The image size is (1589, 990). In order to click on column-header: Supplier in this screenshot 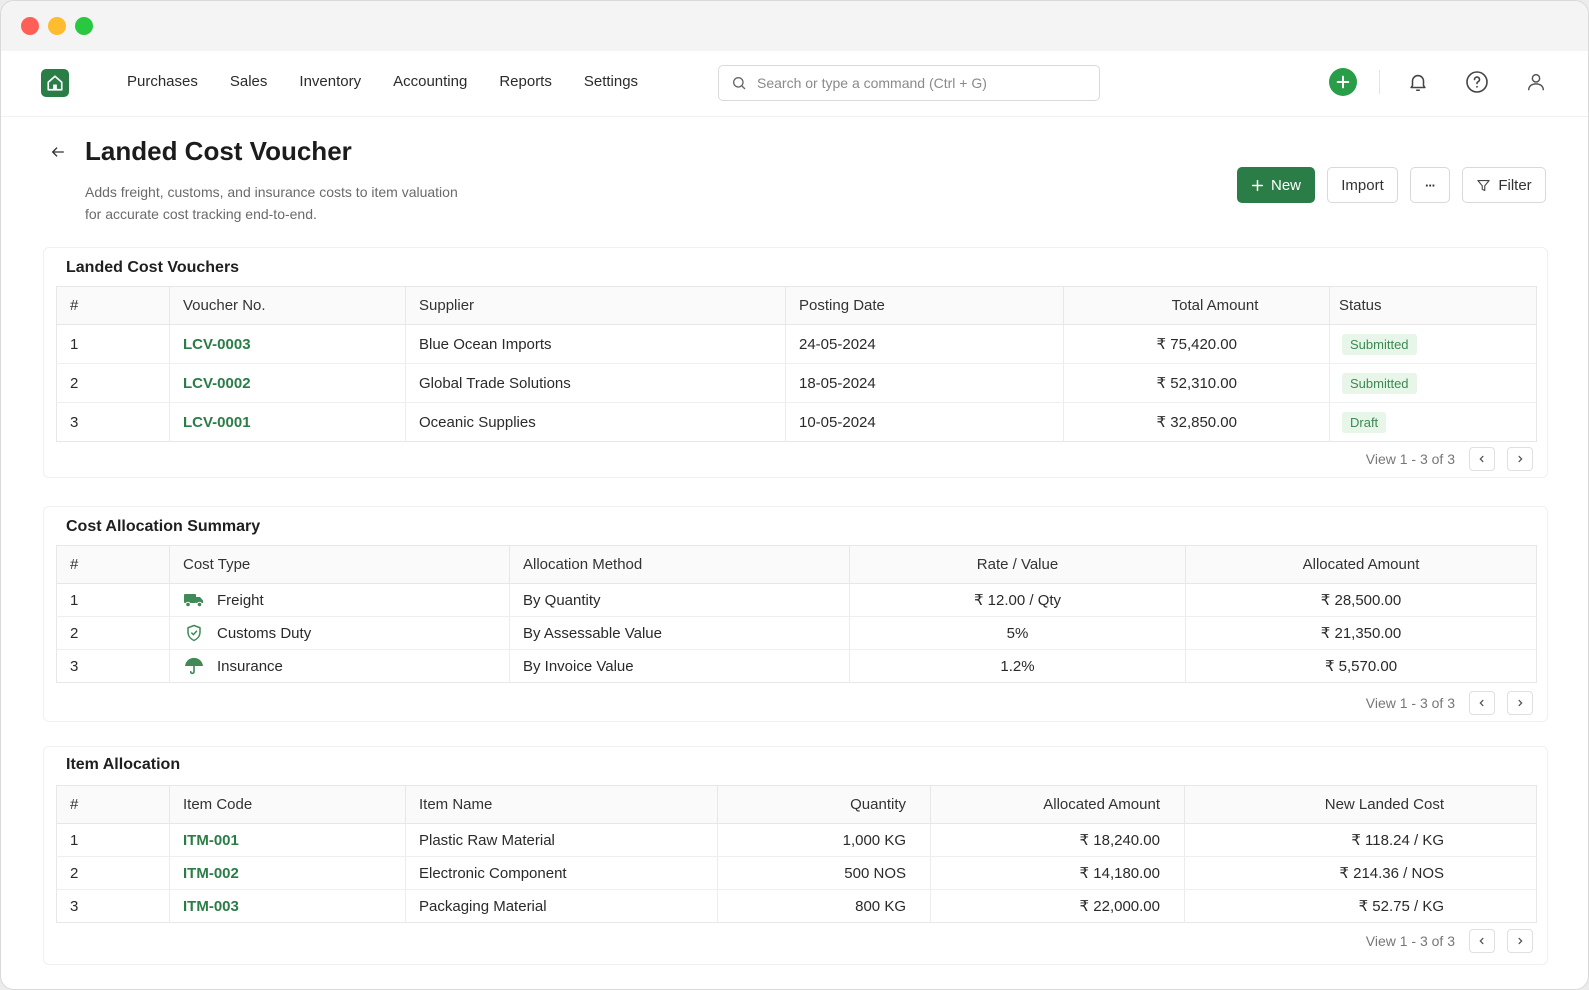, I will do `click(595, 305)`.